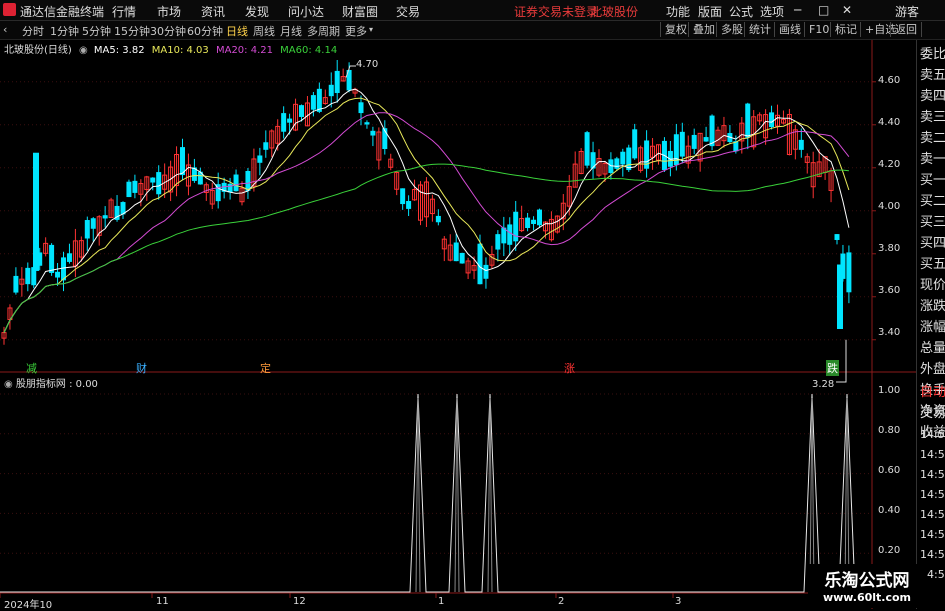  What do you see at coordinates (932, 392) in the screenshot?
I see `sidebar-trade-0: 自动` at bounding box center [932, 392].